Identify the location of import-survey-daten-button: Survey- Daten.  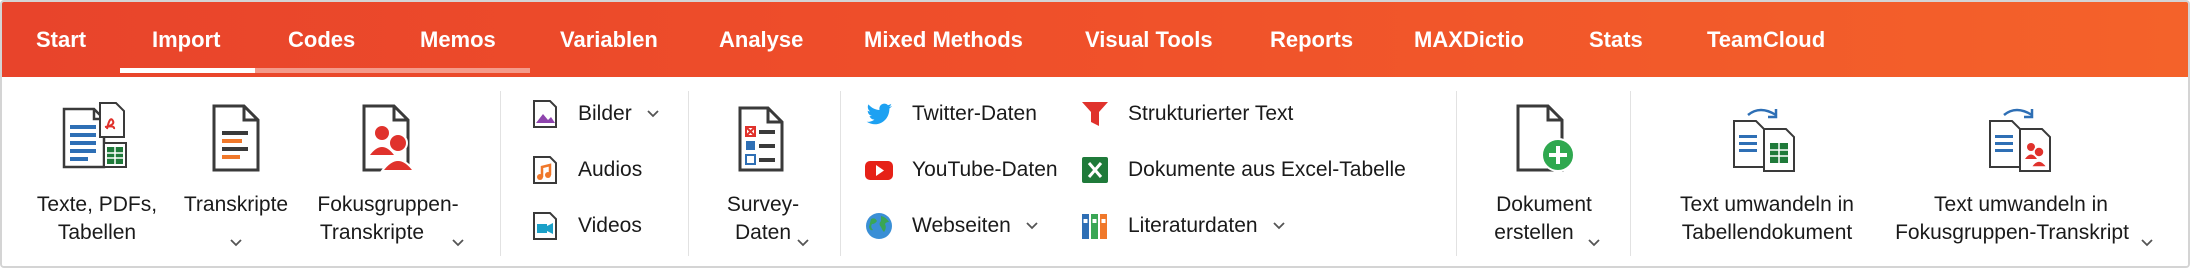
(763, 171).